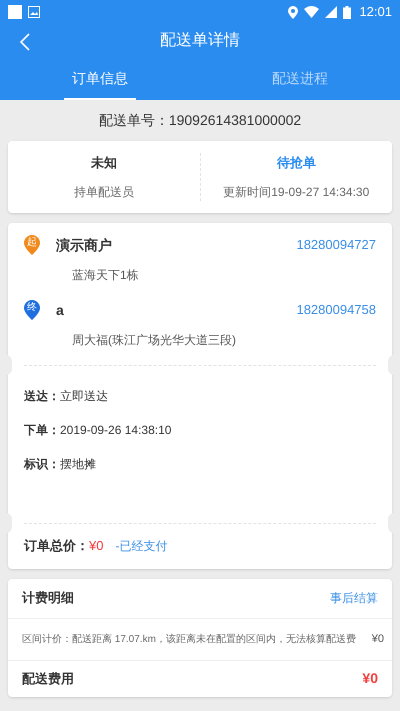 The image size is (400, 711). What do you see at coordinates (42, 464) in the screenshot?
I see `detail-label: 标识：` at bounding box center [42, 464].